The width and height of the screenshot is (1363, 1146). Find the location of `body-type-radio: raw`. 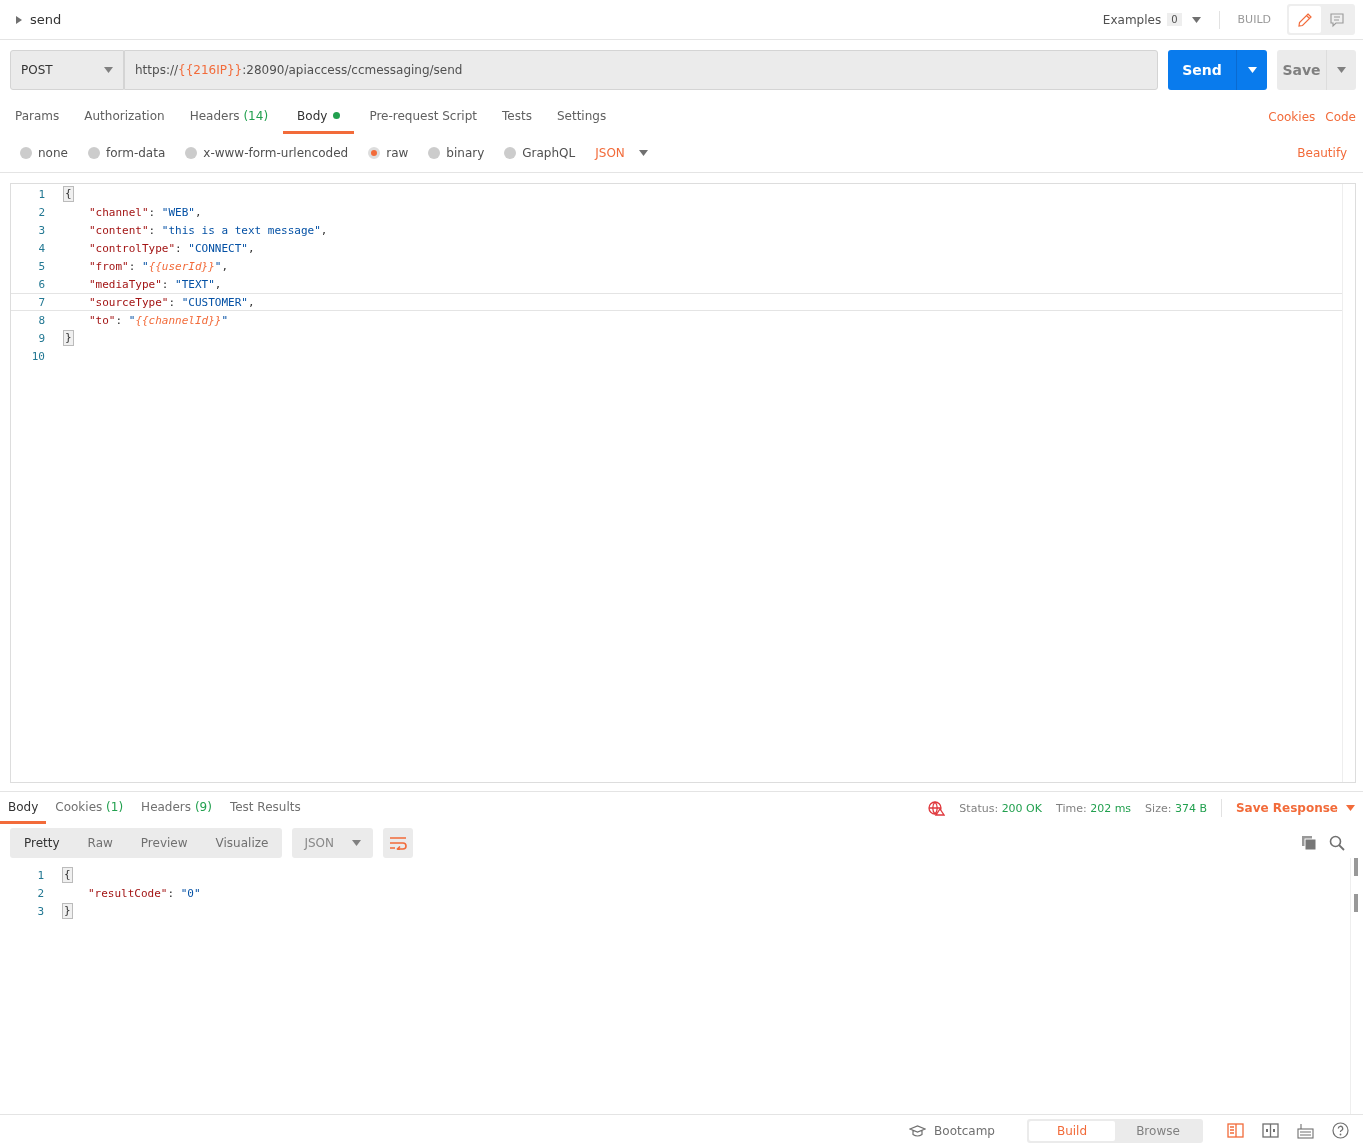

body-type-radio: raw is located at coordinates (388, 153).